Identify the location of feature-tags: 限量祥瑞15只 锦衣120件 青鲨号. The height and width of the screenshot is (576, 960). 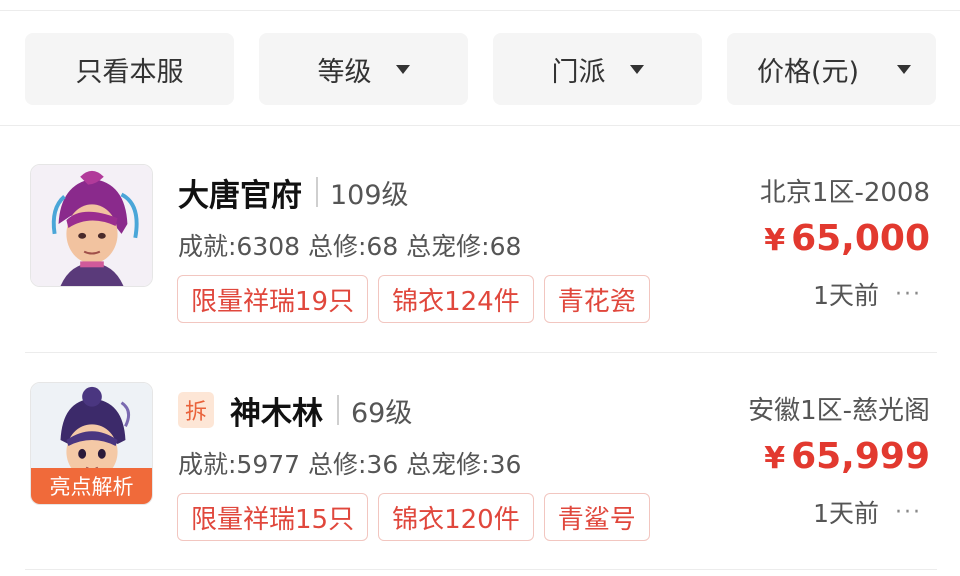
(413, 517).